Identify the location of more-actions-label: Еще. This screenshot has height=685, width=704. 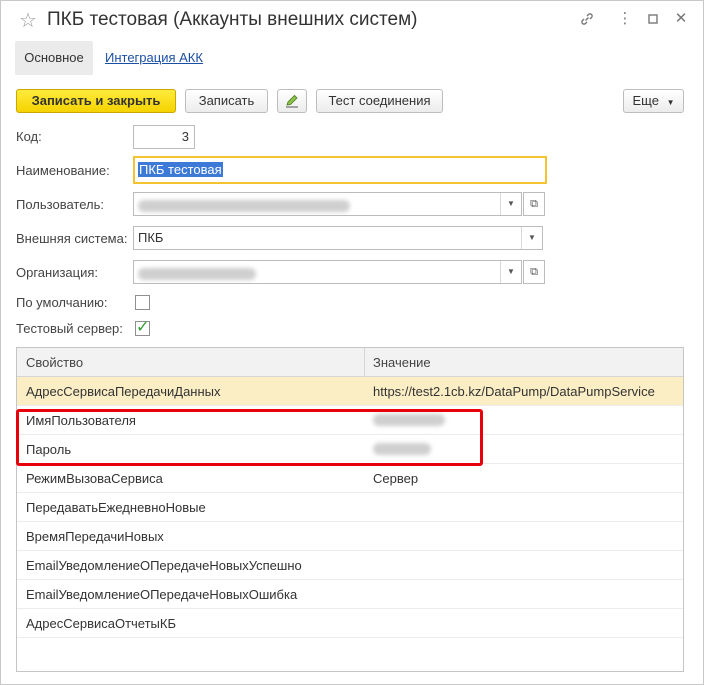
(645, 100).